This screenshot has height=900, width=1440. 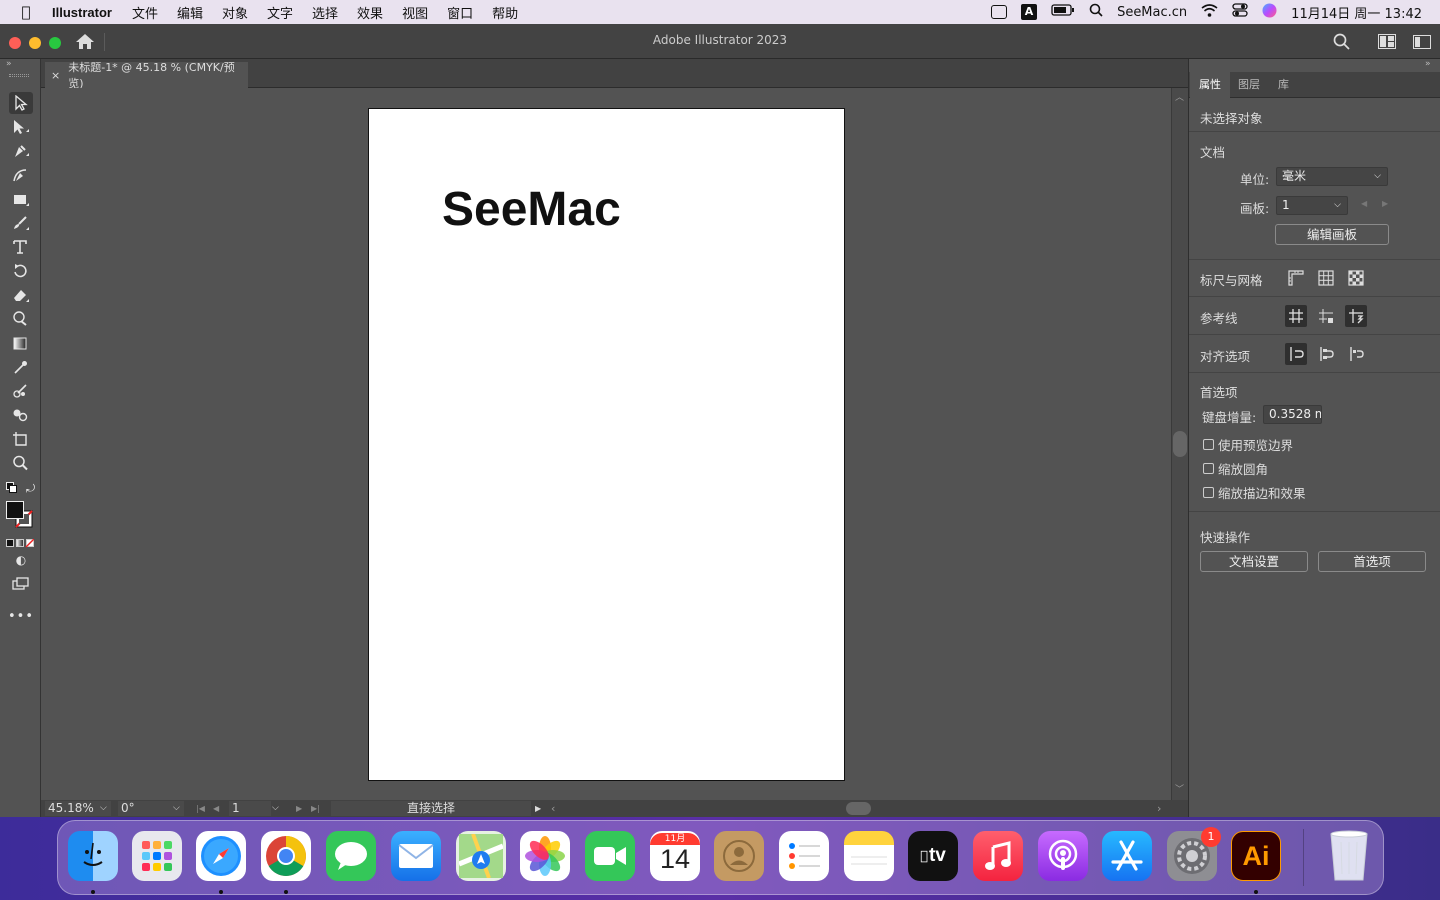 I want to click on paintbrush-tool-icon, so click(x=21, y=223).